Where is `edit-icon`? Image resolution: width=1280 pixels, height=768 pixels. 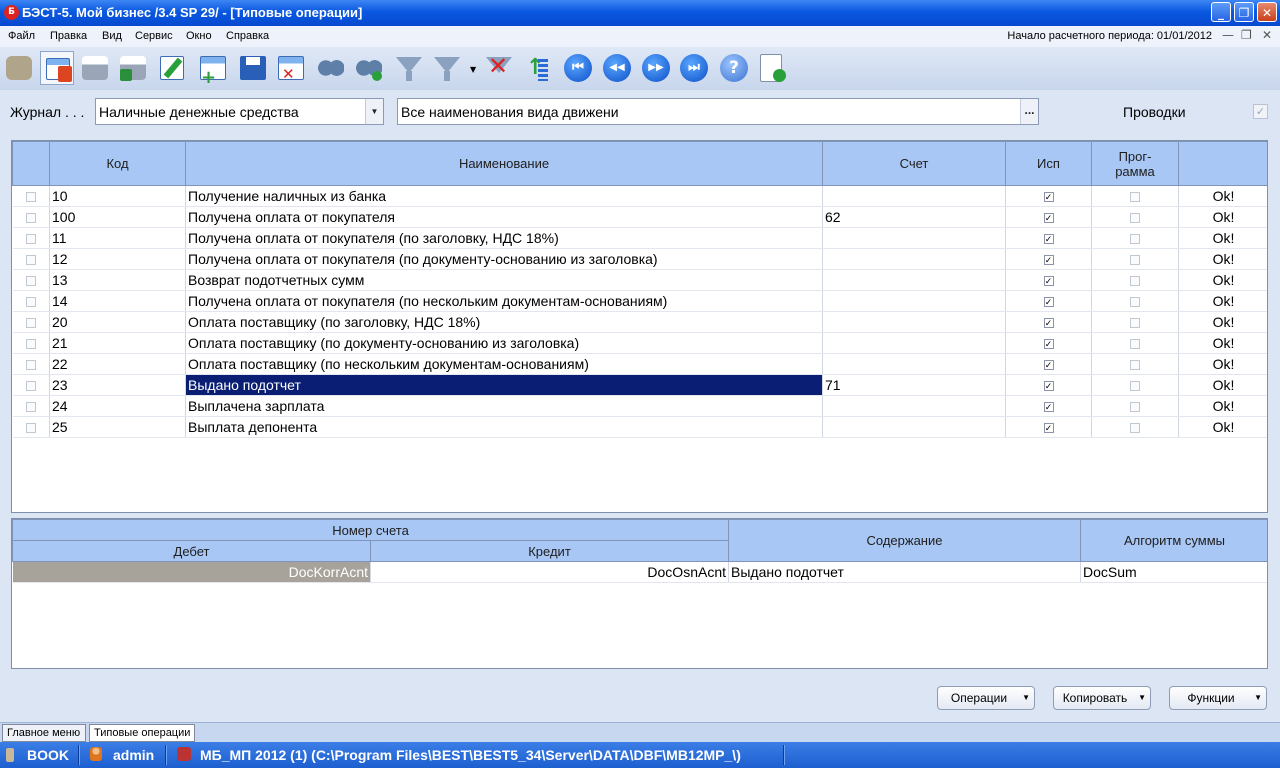 edit-icon is located at coordinates (173, 68).